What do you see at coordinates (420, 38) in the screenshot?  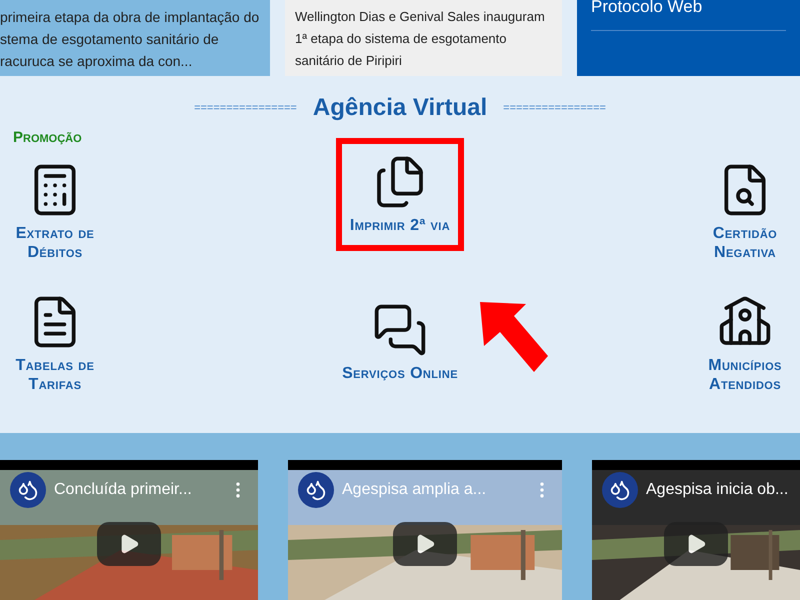 I see `news-text: Wellington Dias e Genival Sales inauguram 1ª etapa do sistema de esgotamento sanitário de Piripiri` at bounding box center [420, 38].